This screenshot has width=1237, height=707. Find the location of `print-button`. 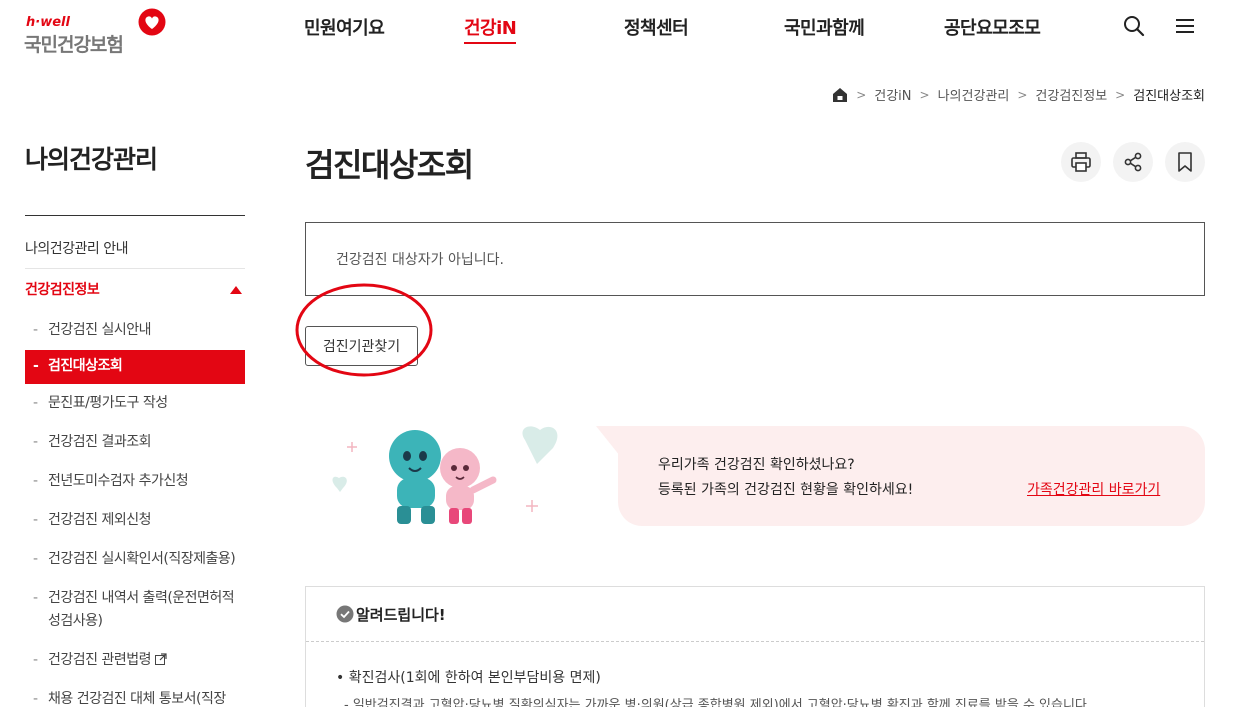

print-button is located at coordinates (1081, 162).